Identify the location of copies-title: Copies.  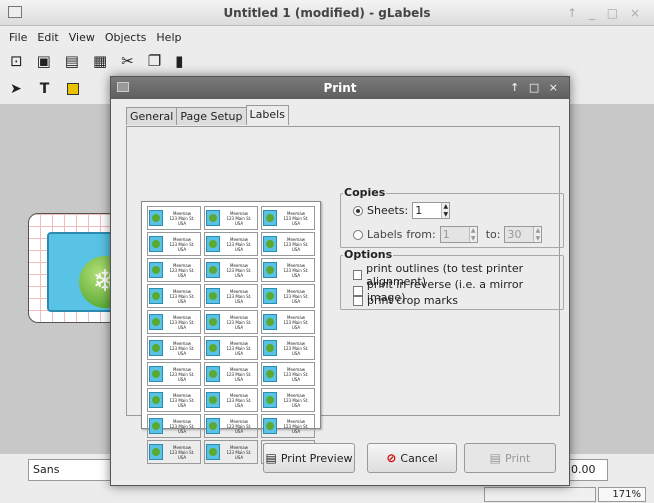
(365, 192).